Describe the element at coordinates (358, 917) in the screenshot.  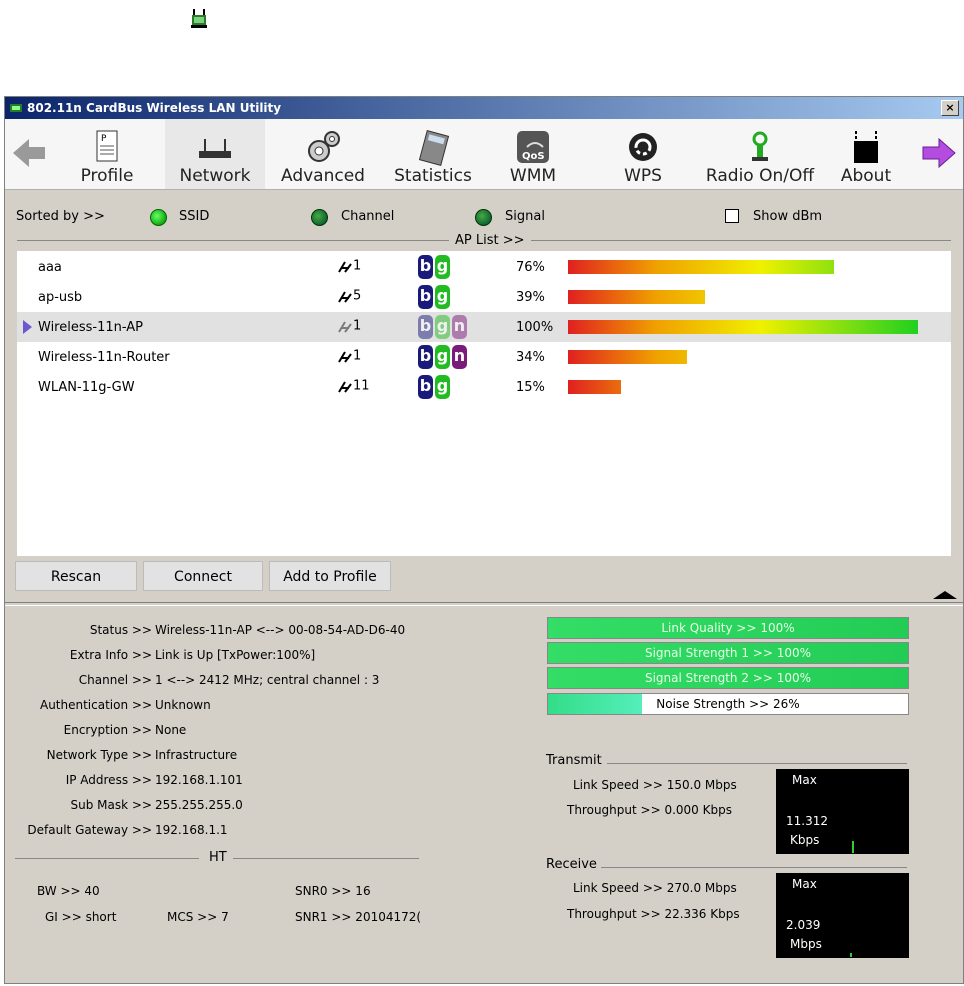
I see `ht-snr1: SNR1 >> 20104172(` at that location.